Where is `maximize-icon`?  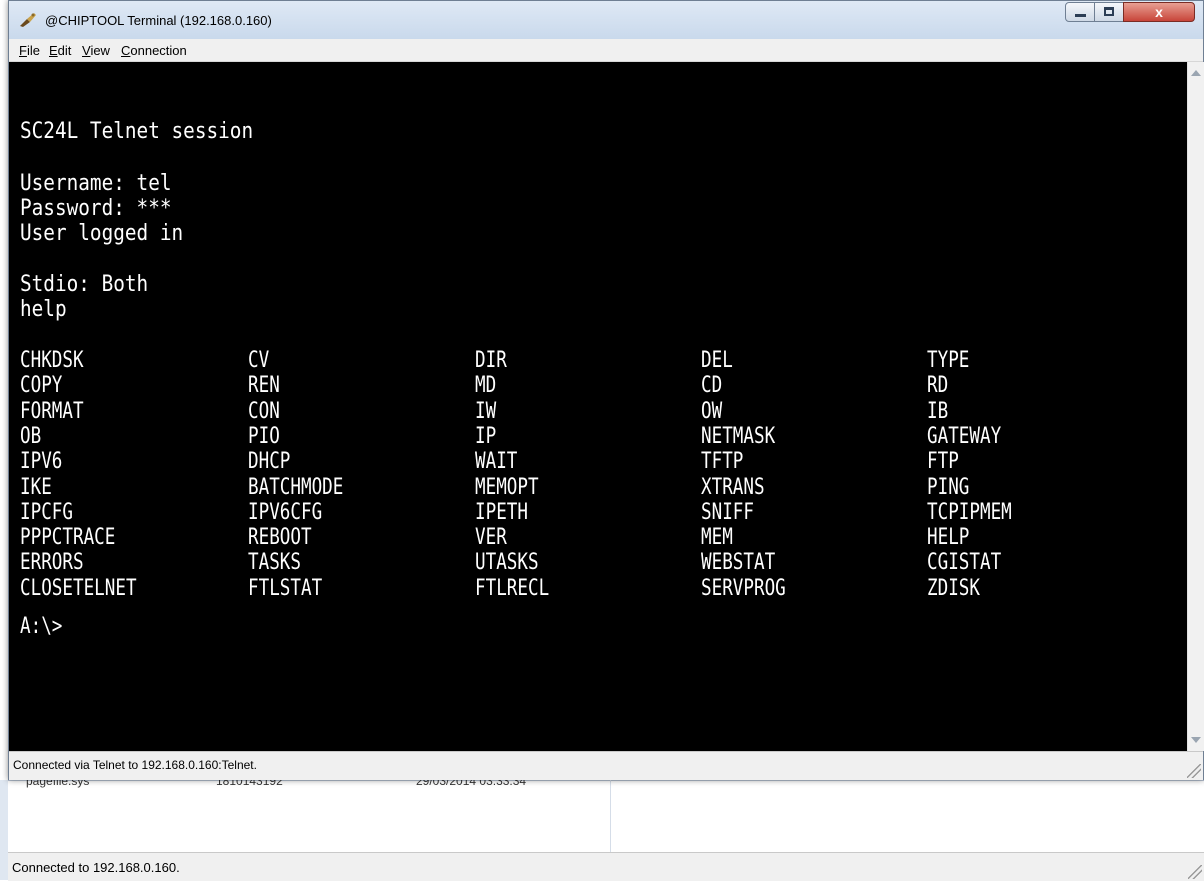
maximize-icon is located at coordinates (1109, 11).